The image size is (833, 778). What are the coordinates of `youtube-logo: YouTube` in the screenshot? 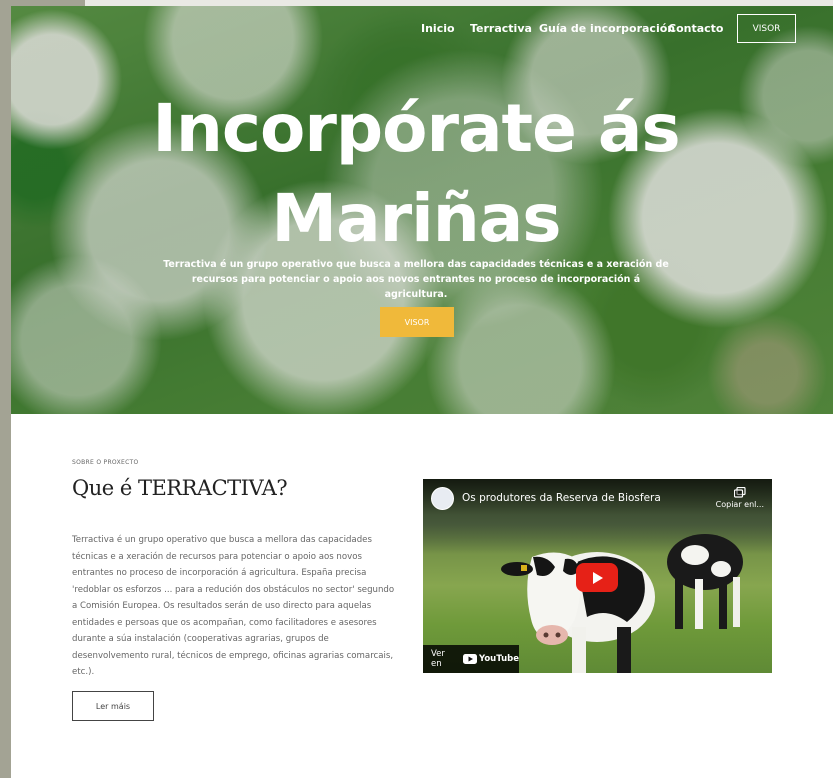 It's located at (490, 659).